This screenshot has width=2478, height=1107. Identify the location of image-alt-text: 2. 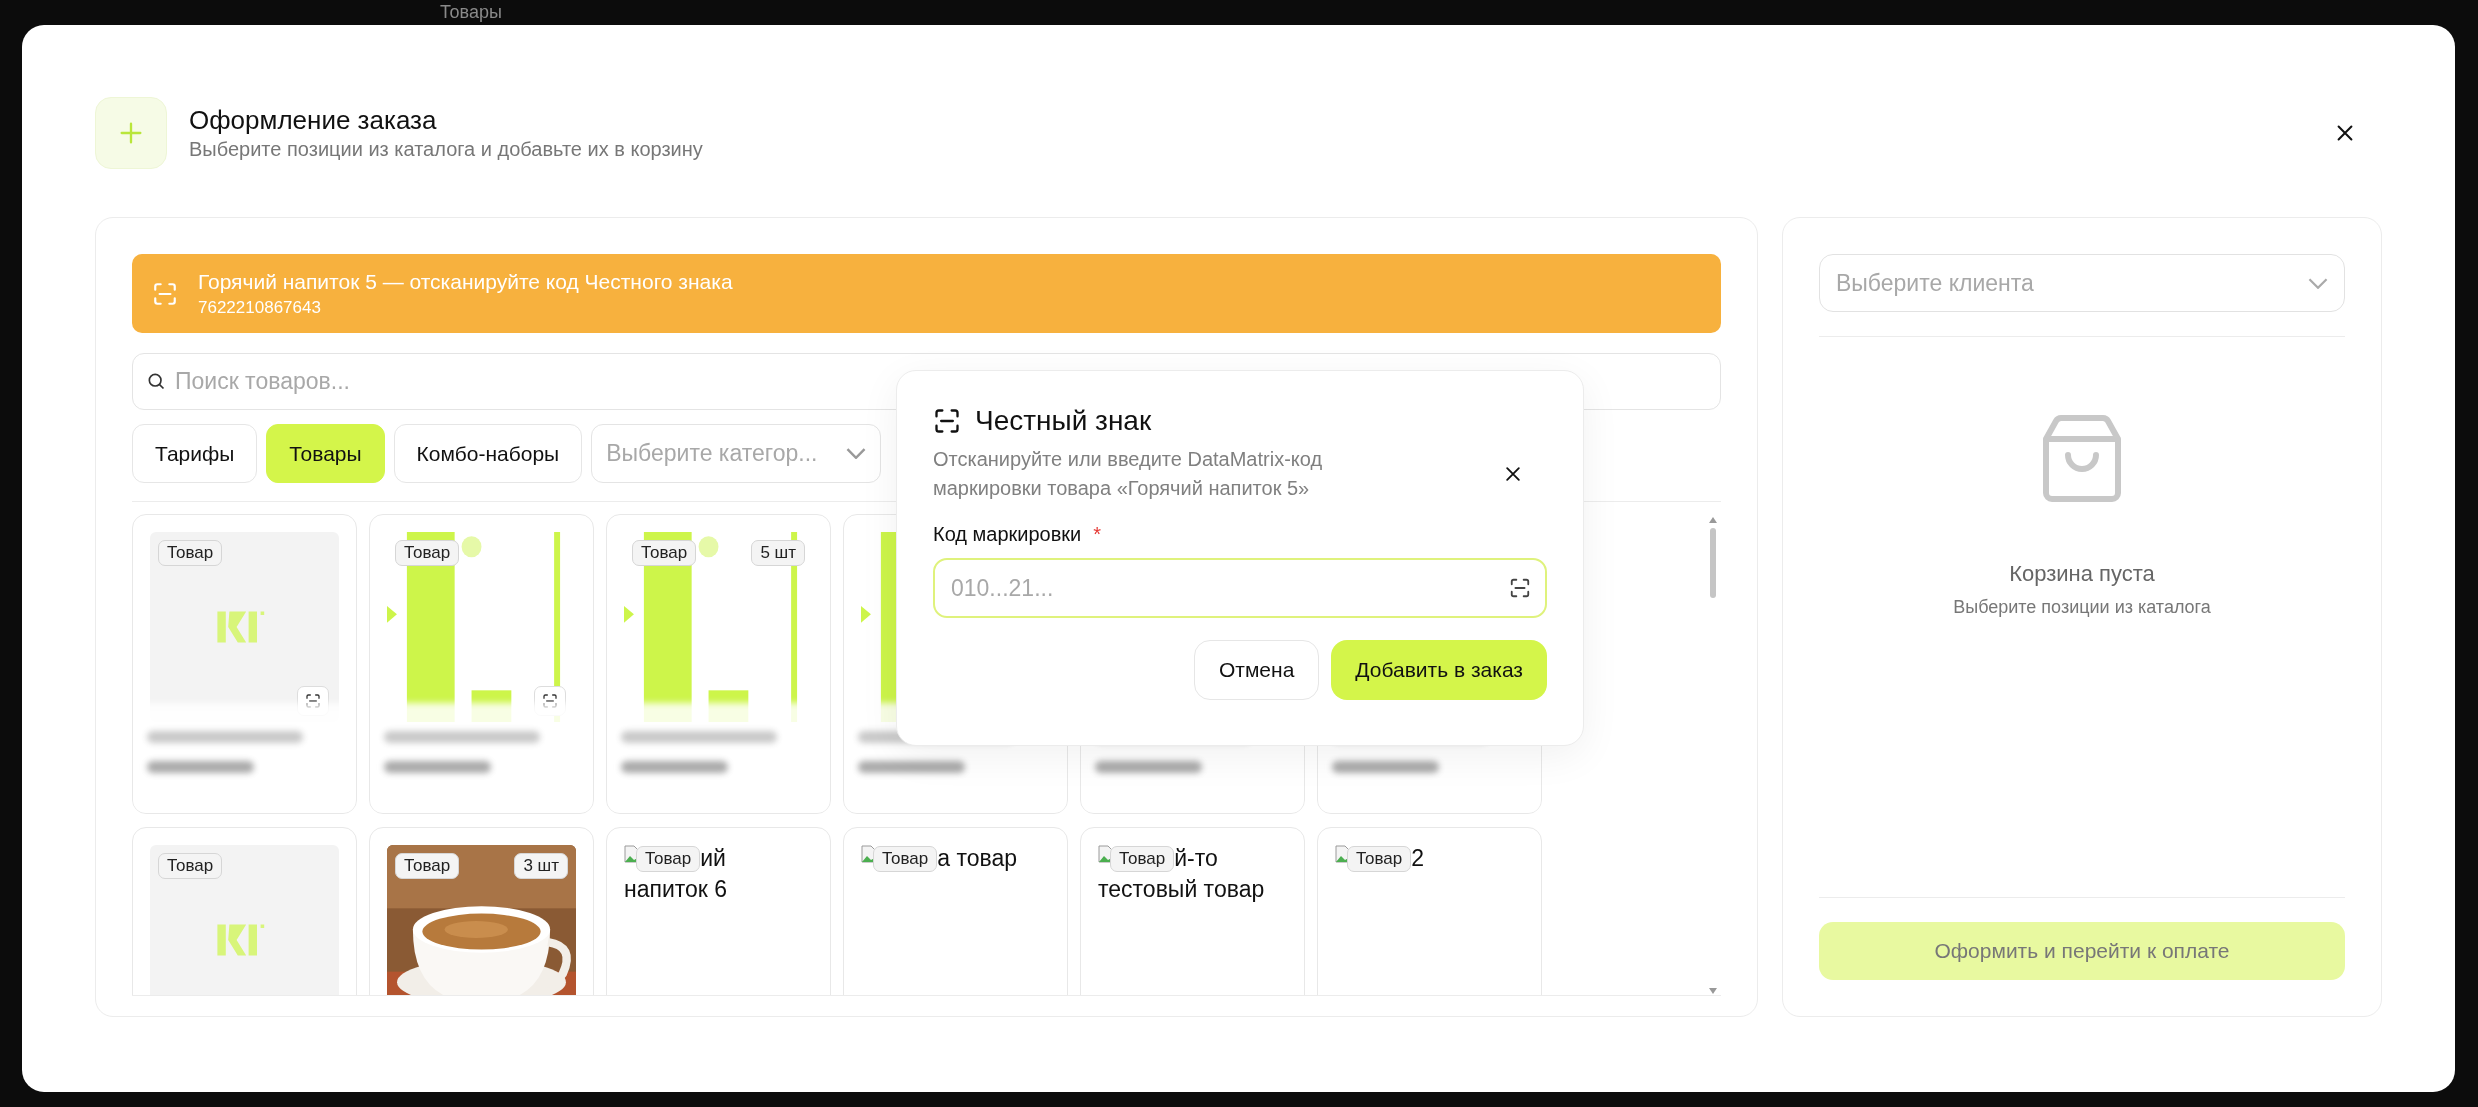
(1418, 858).